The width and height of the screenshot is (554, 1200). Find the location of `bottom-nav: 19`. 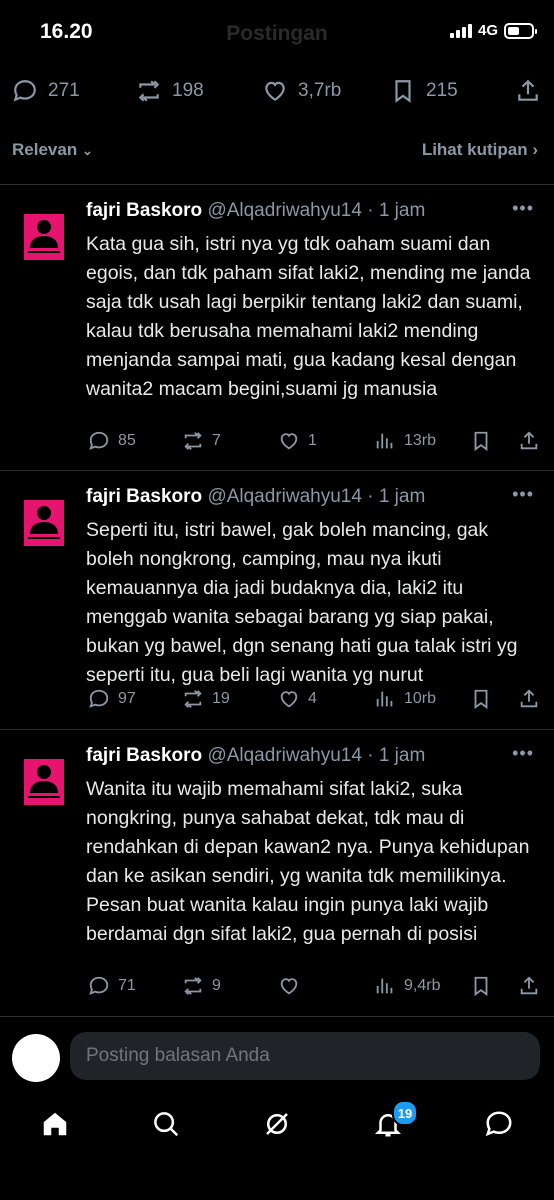

bottom-nav: 19 is located at coordinates (277, 1124).